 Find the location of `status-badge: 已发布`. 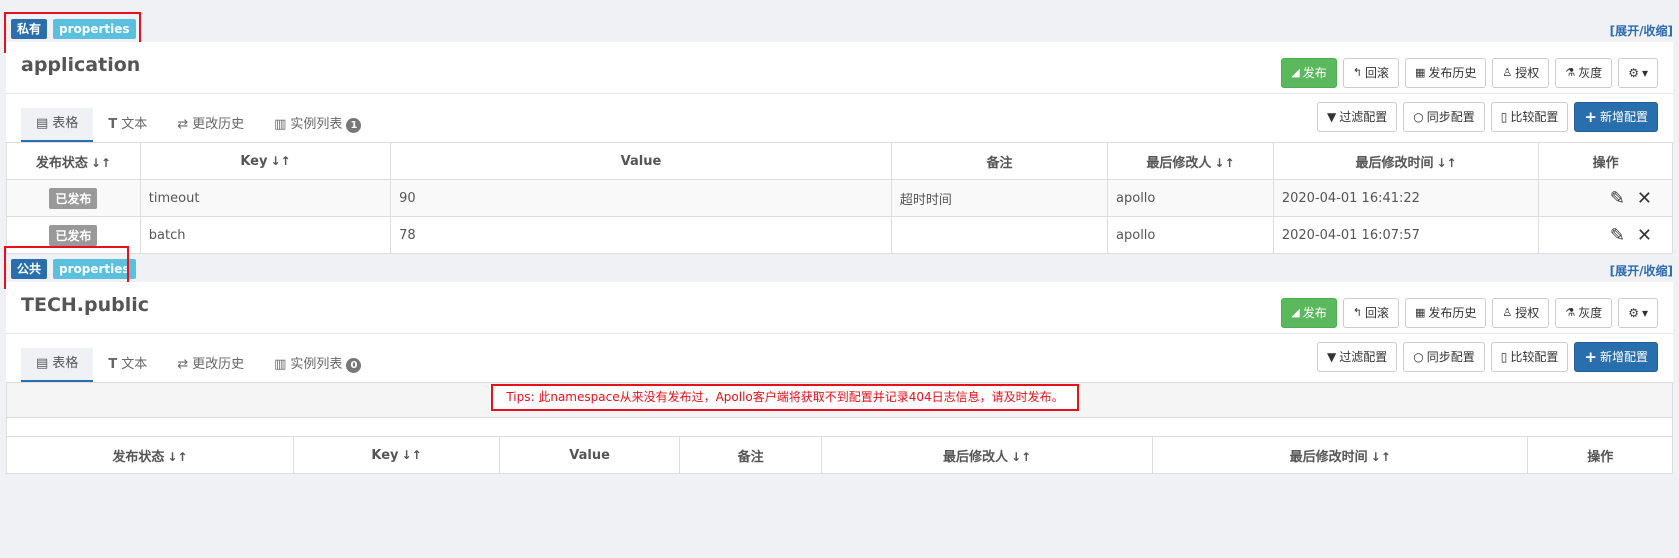

status-badge: 已发布 is located at coordinates (73, 198).